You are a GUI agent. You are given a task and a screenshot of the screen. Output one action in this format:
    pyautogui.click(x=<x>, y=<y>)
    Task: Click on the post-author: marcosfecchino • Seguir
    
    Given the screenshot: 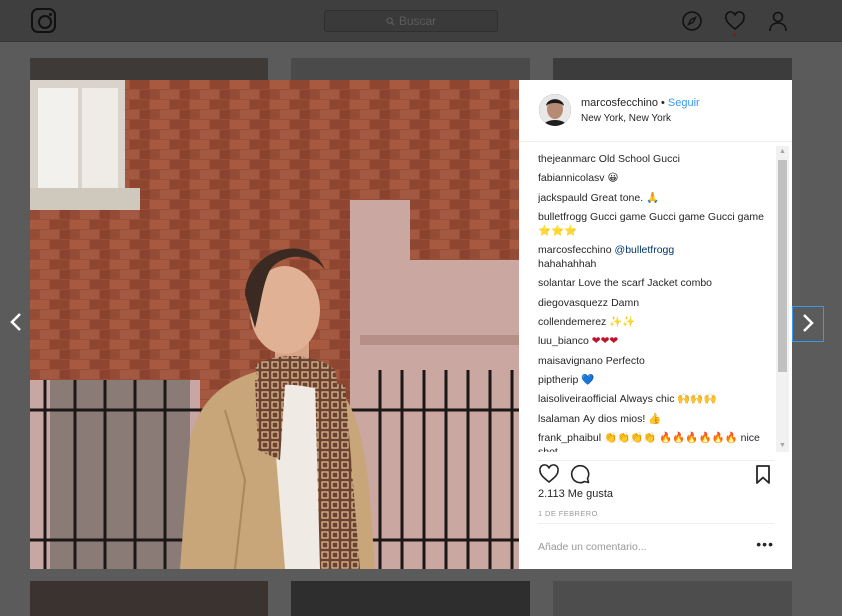 What is the action you would take?
    pyautogui.click(x=640, y=103)
    